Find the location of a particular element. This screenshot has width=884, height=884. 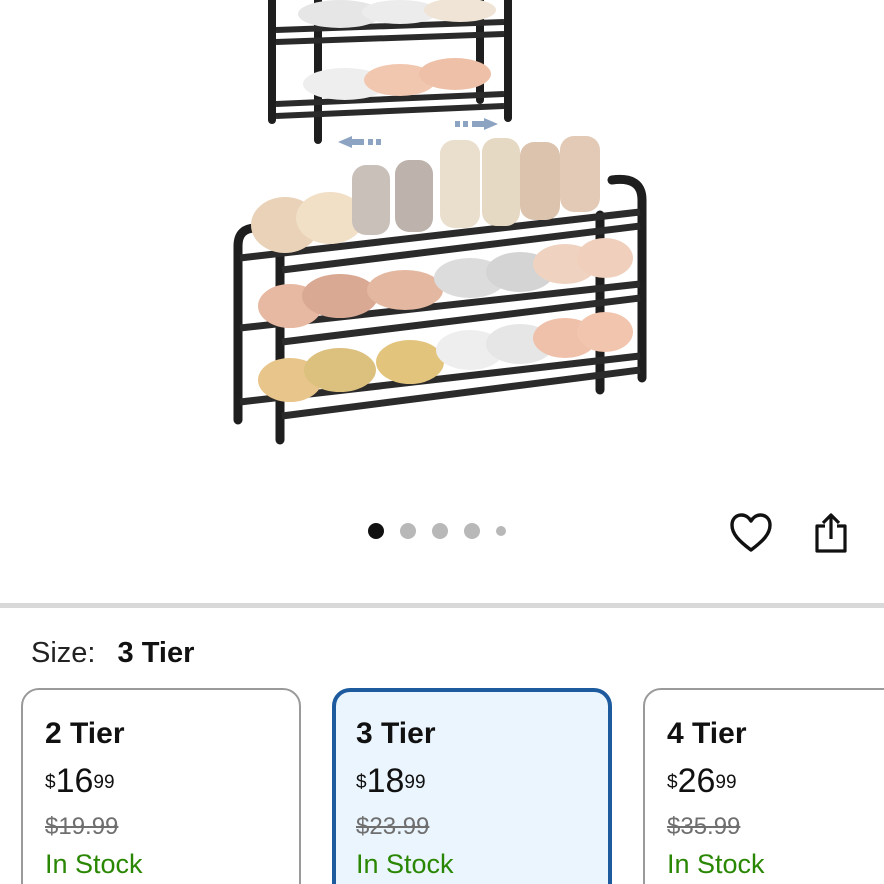

option-was-price: $35.99 is located at coordinates (704, 826).